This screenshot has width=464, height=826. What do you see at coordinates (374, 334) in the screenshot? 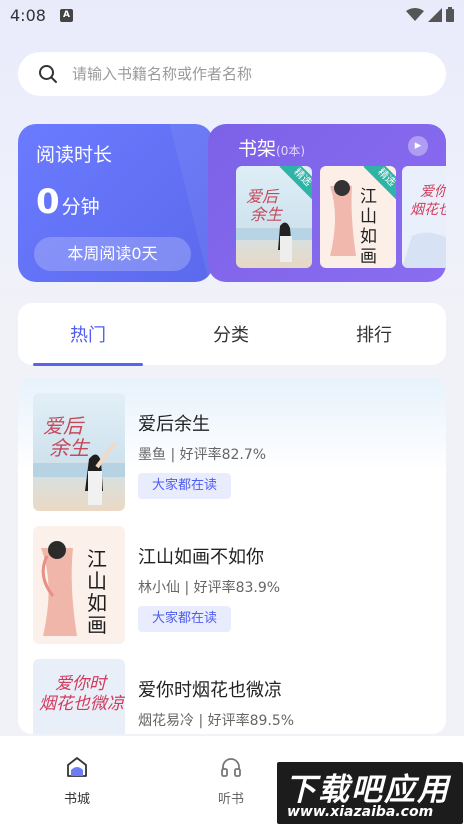
I see `tab-ranking: 排行` at bounding box center [374, 334].